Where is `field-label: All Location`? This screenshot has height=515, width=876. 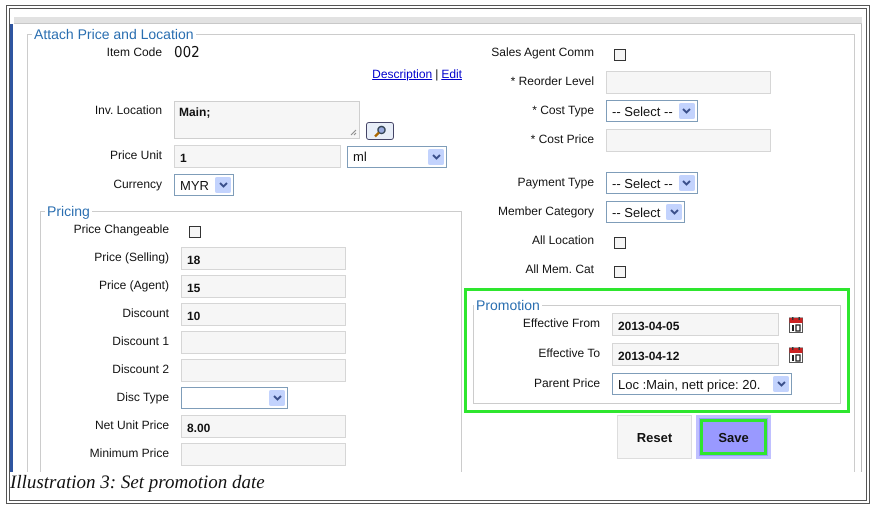 field-label: All Location is located at coordinates (562, 239).